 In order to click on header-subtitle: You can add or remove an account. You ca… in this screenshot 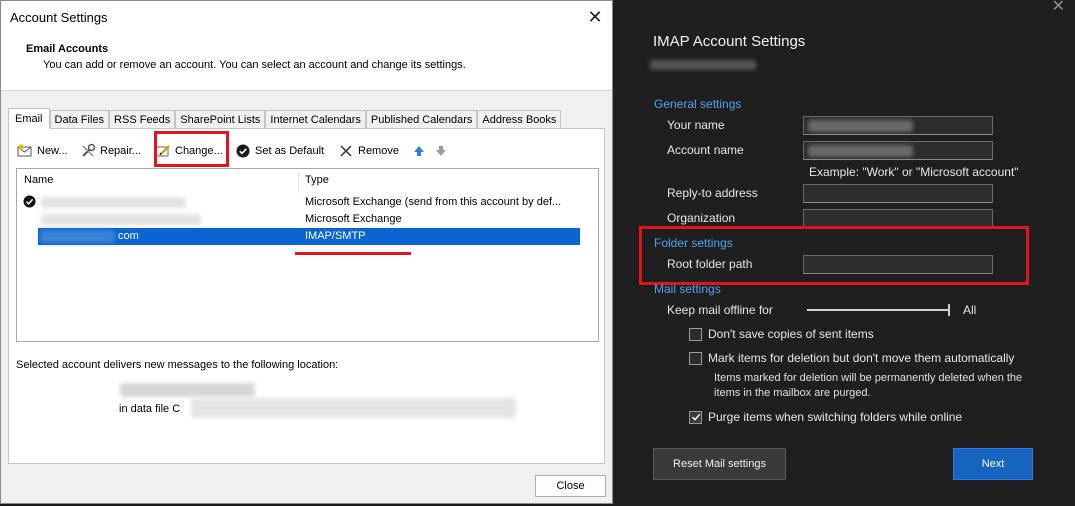, I will do `click(254, 65)`.